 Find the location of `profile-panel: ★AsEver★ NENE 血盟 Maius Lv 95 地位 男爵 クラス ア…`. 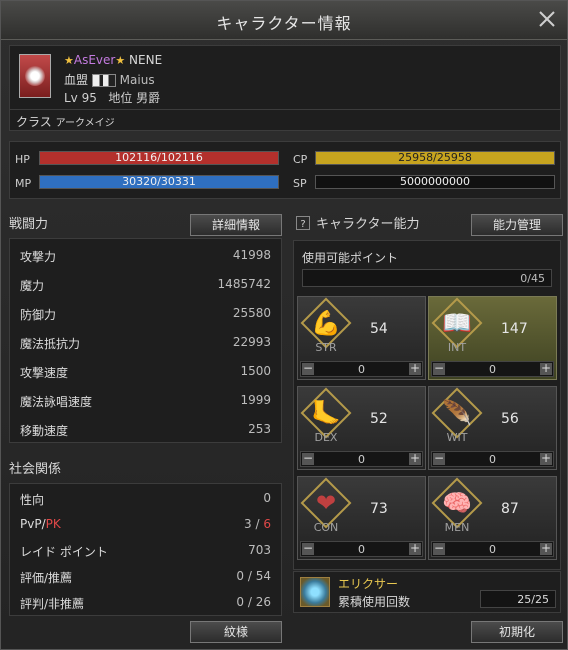

profile-panel: ★AsEver★ NENE 血盟 Maius Lv 95 地位 男爵 クラス ア… is located at coordinates (285, 88).